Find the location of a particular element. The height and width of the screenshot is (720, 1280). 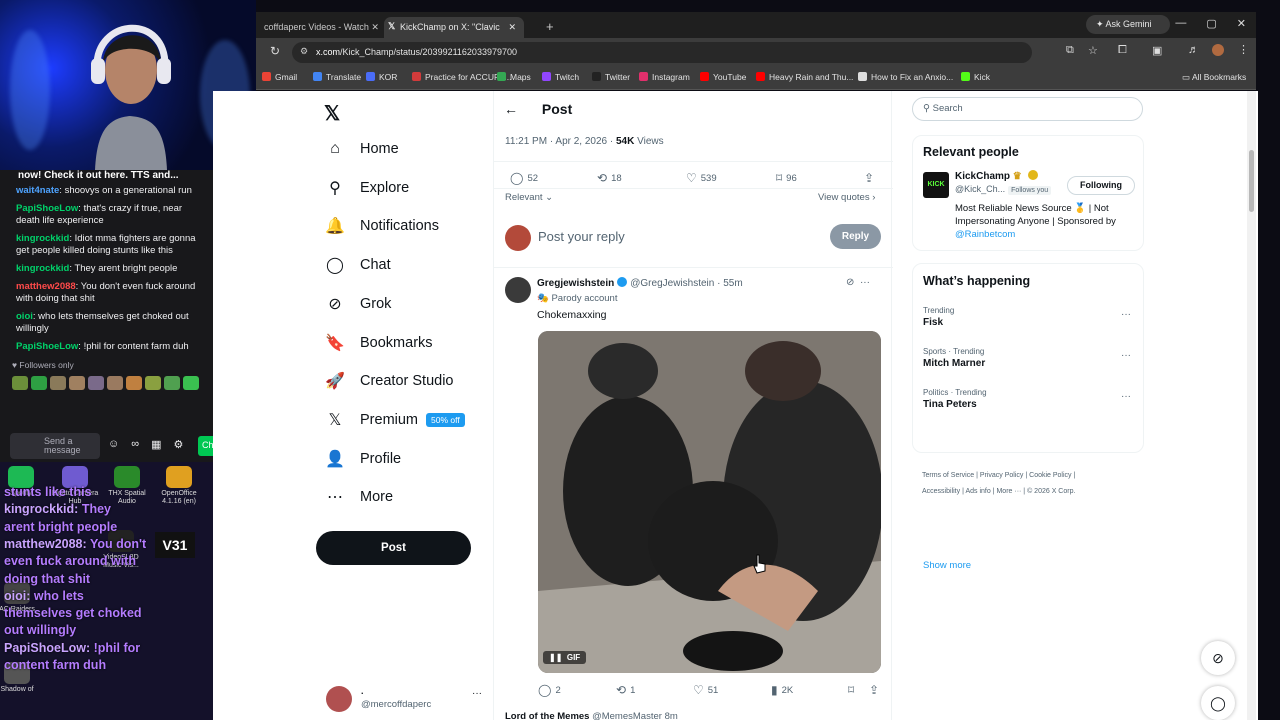

reply-button: Reply is located at coordinates (855, 236).